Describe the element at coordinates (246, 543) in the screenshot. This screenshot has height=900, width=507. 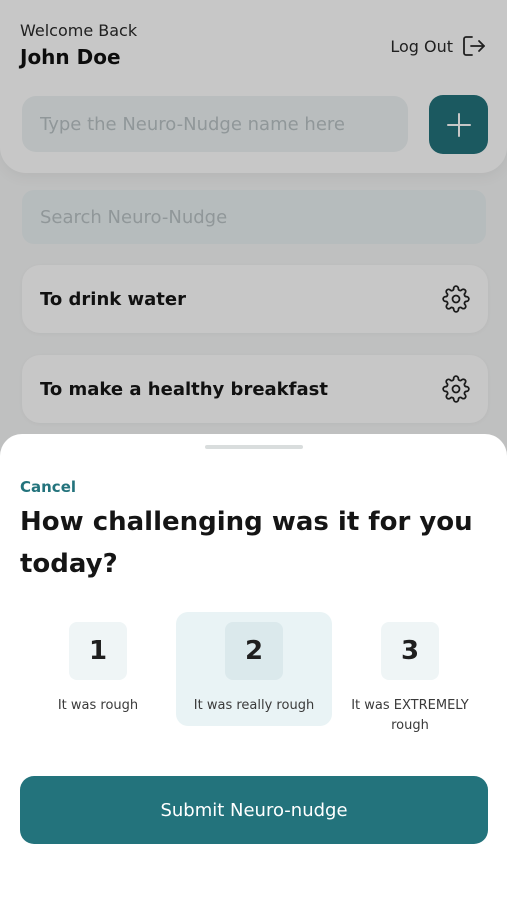
I see `sheet-question: How challenging was it for you today?` at that location.